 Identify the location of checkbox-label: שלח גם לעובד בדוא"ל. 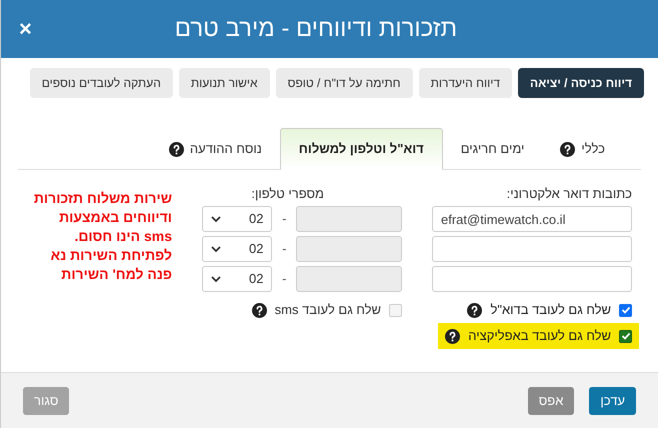
(550, 310).